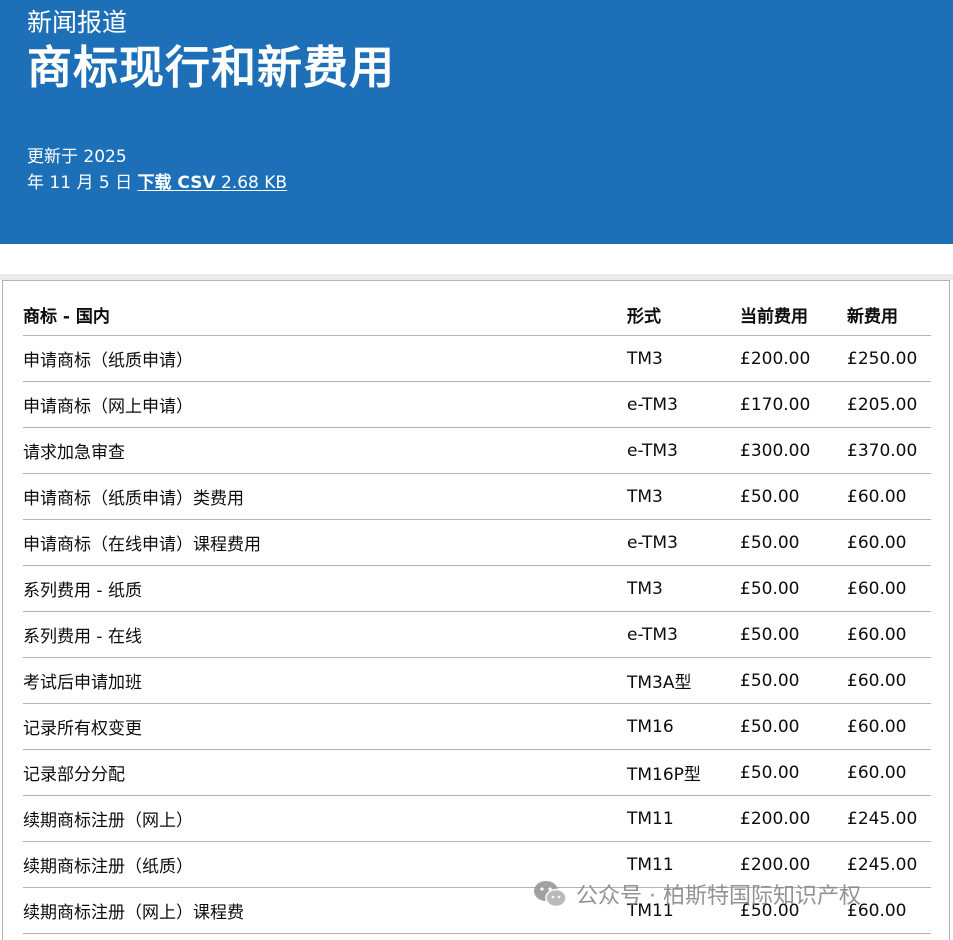 This screenshot has width=953, height=940. What do you see at coordinates (683, 314) in the screenshot?
I see `column-header-form: 形式` at bounding box center [683, 314].